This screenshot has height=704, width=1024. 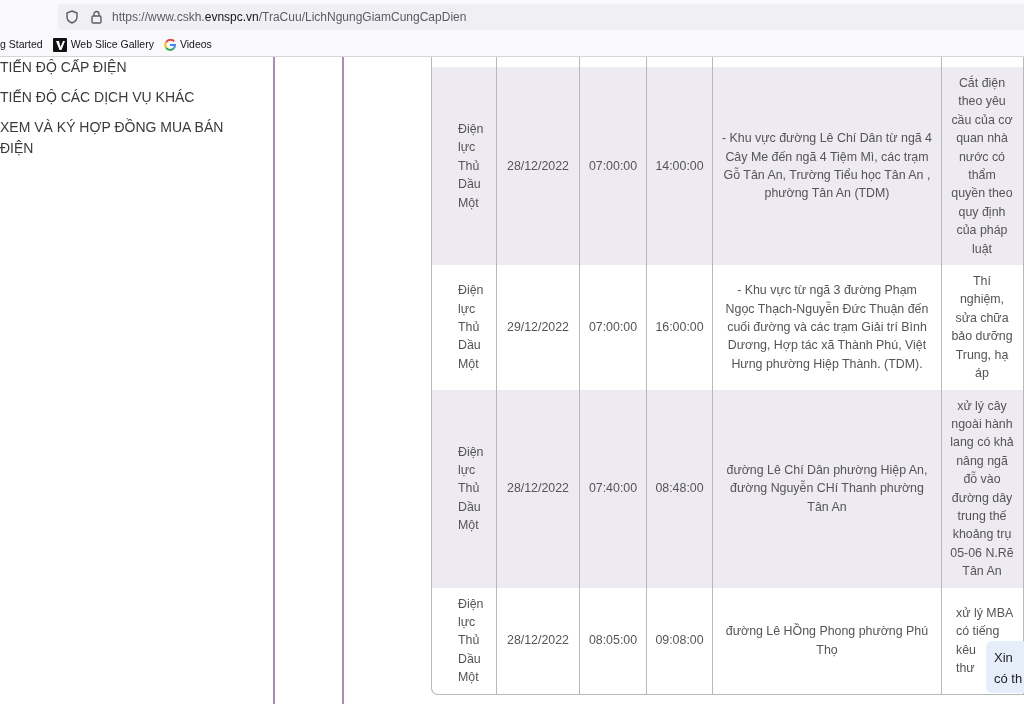 I want to click on chat-message-bubble: Xin có th, so click(x=1005, y=667).